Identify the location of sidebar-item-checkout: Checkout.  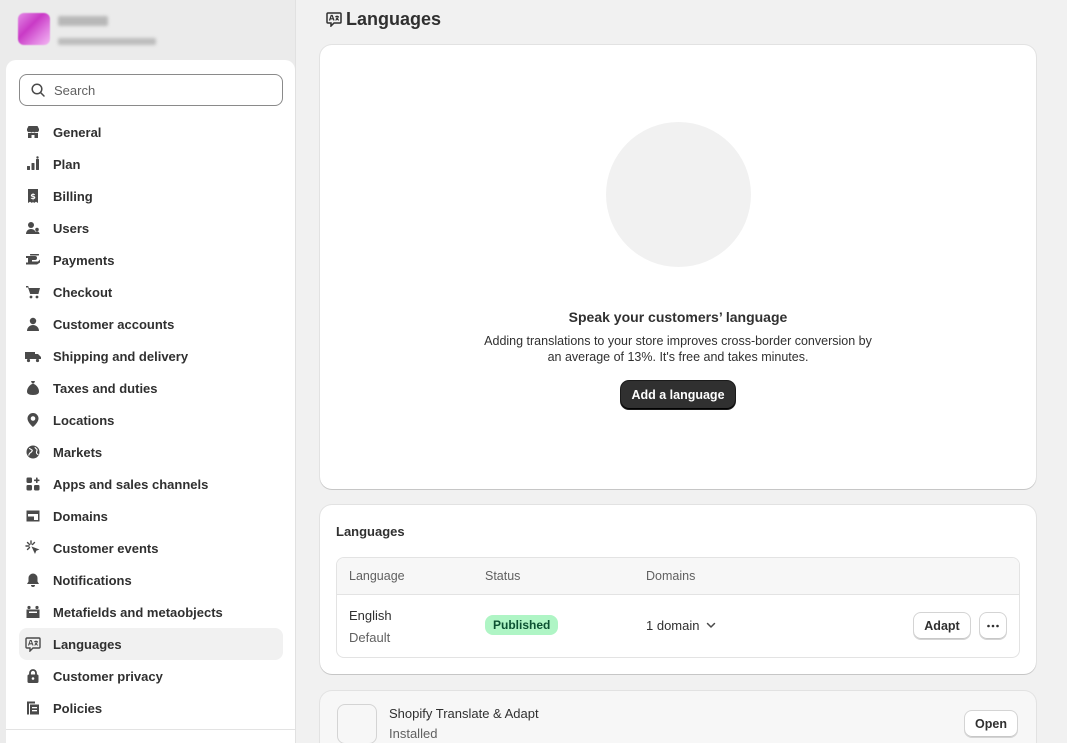
(151, 292).